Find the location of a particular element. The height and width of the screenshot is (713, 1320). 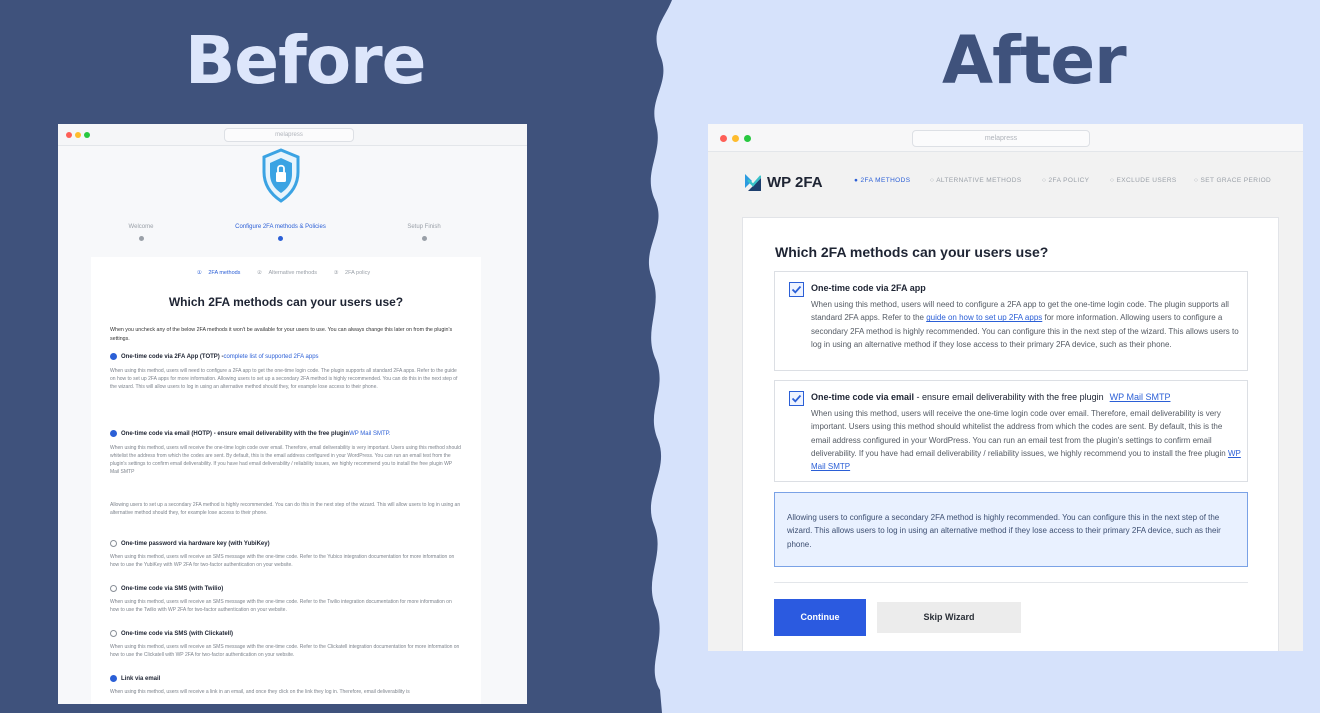

before-option-twilio: One-time code via SMS (with Twilio) is located at coordinates (166, 588).